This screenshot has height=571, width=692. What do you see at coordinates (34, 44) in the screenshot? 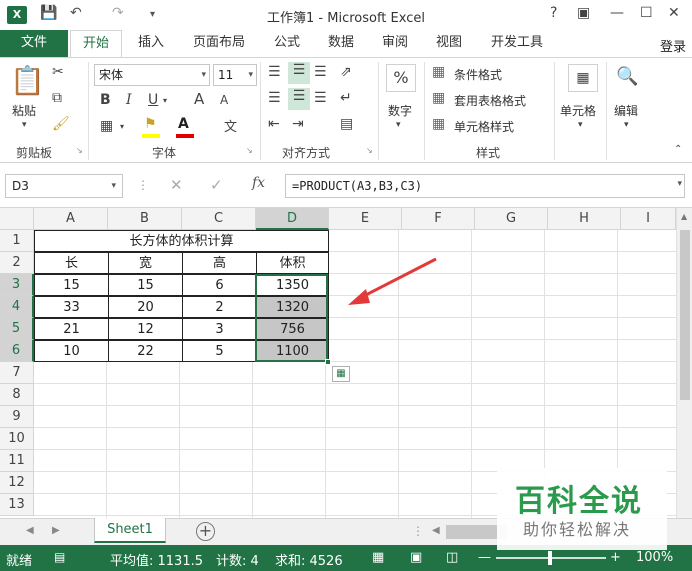
I see `tab-file: 文件` at bounding box center [34, 44].